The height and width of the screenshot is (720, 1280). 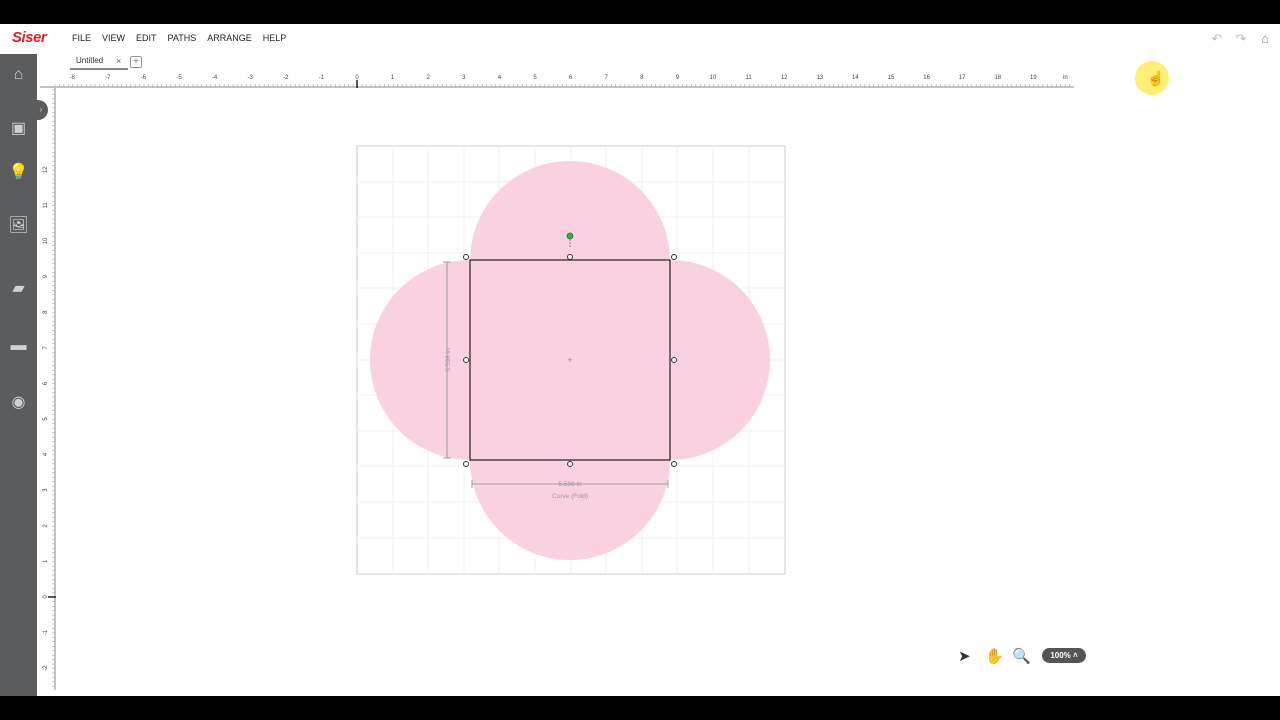 I want to click on handle-bottom-left, so click(x=466, y=464).